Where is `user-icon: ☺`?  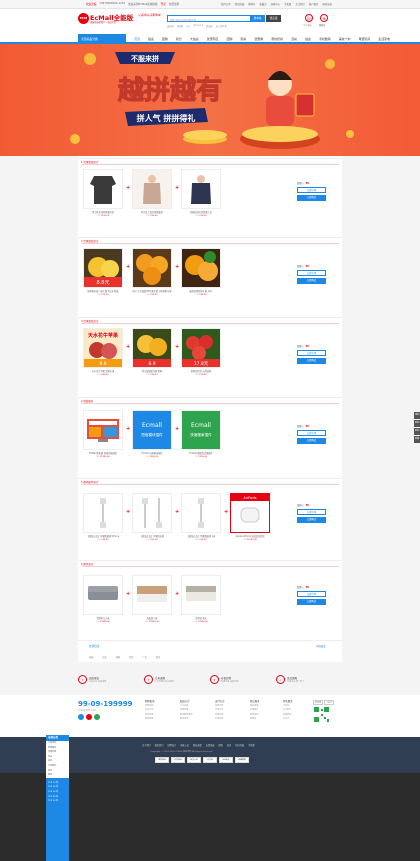 user-icon: ☺ is located at coordinates (309, 18).